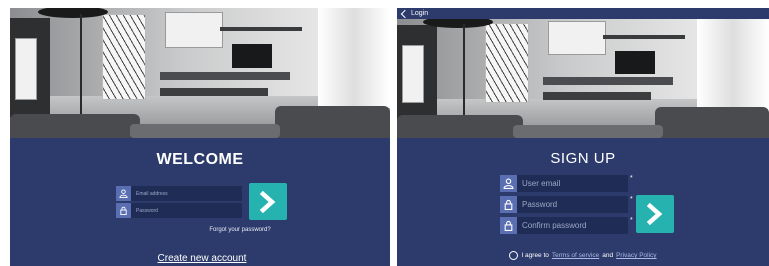 This screenshot has width=769, height=266. I want to click on signup-submit-button, so click(655, 214).